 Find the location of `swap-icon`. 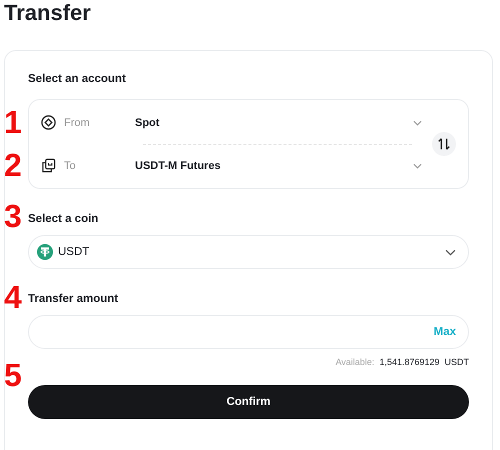

swap-icon is located at coordinates (444, 144).